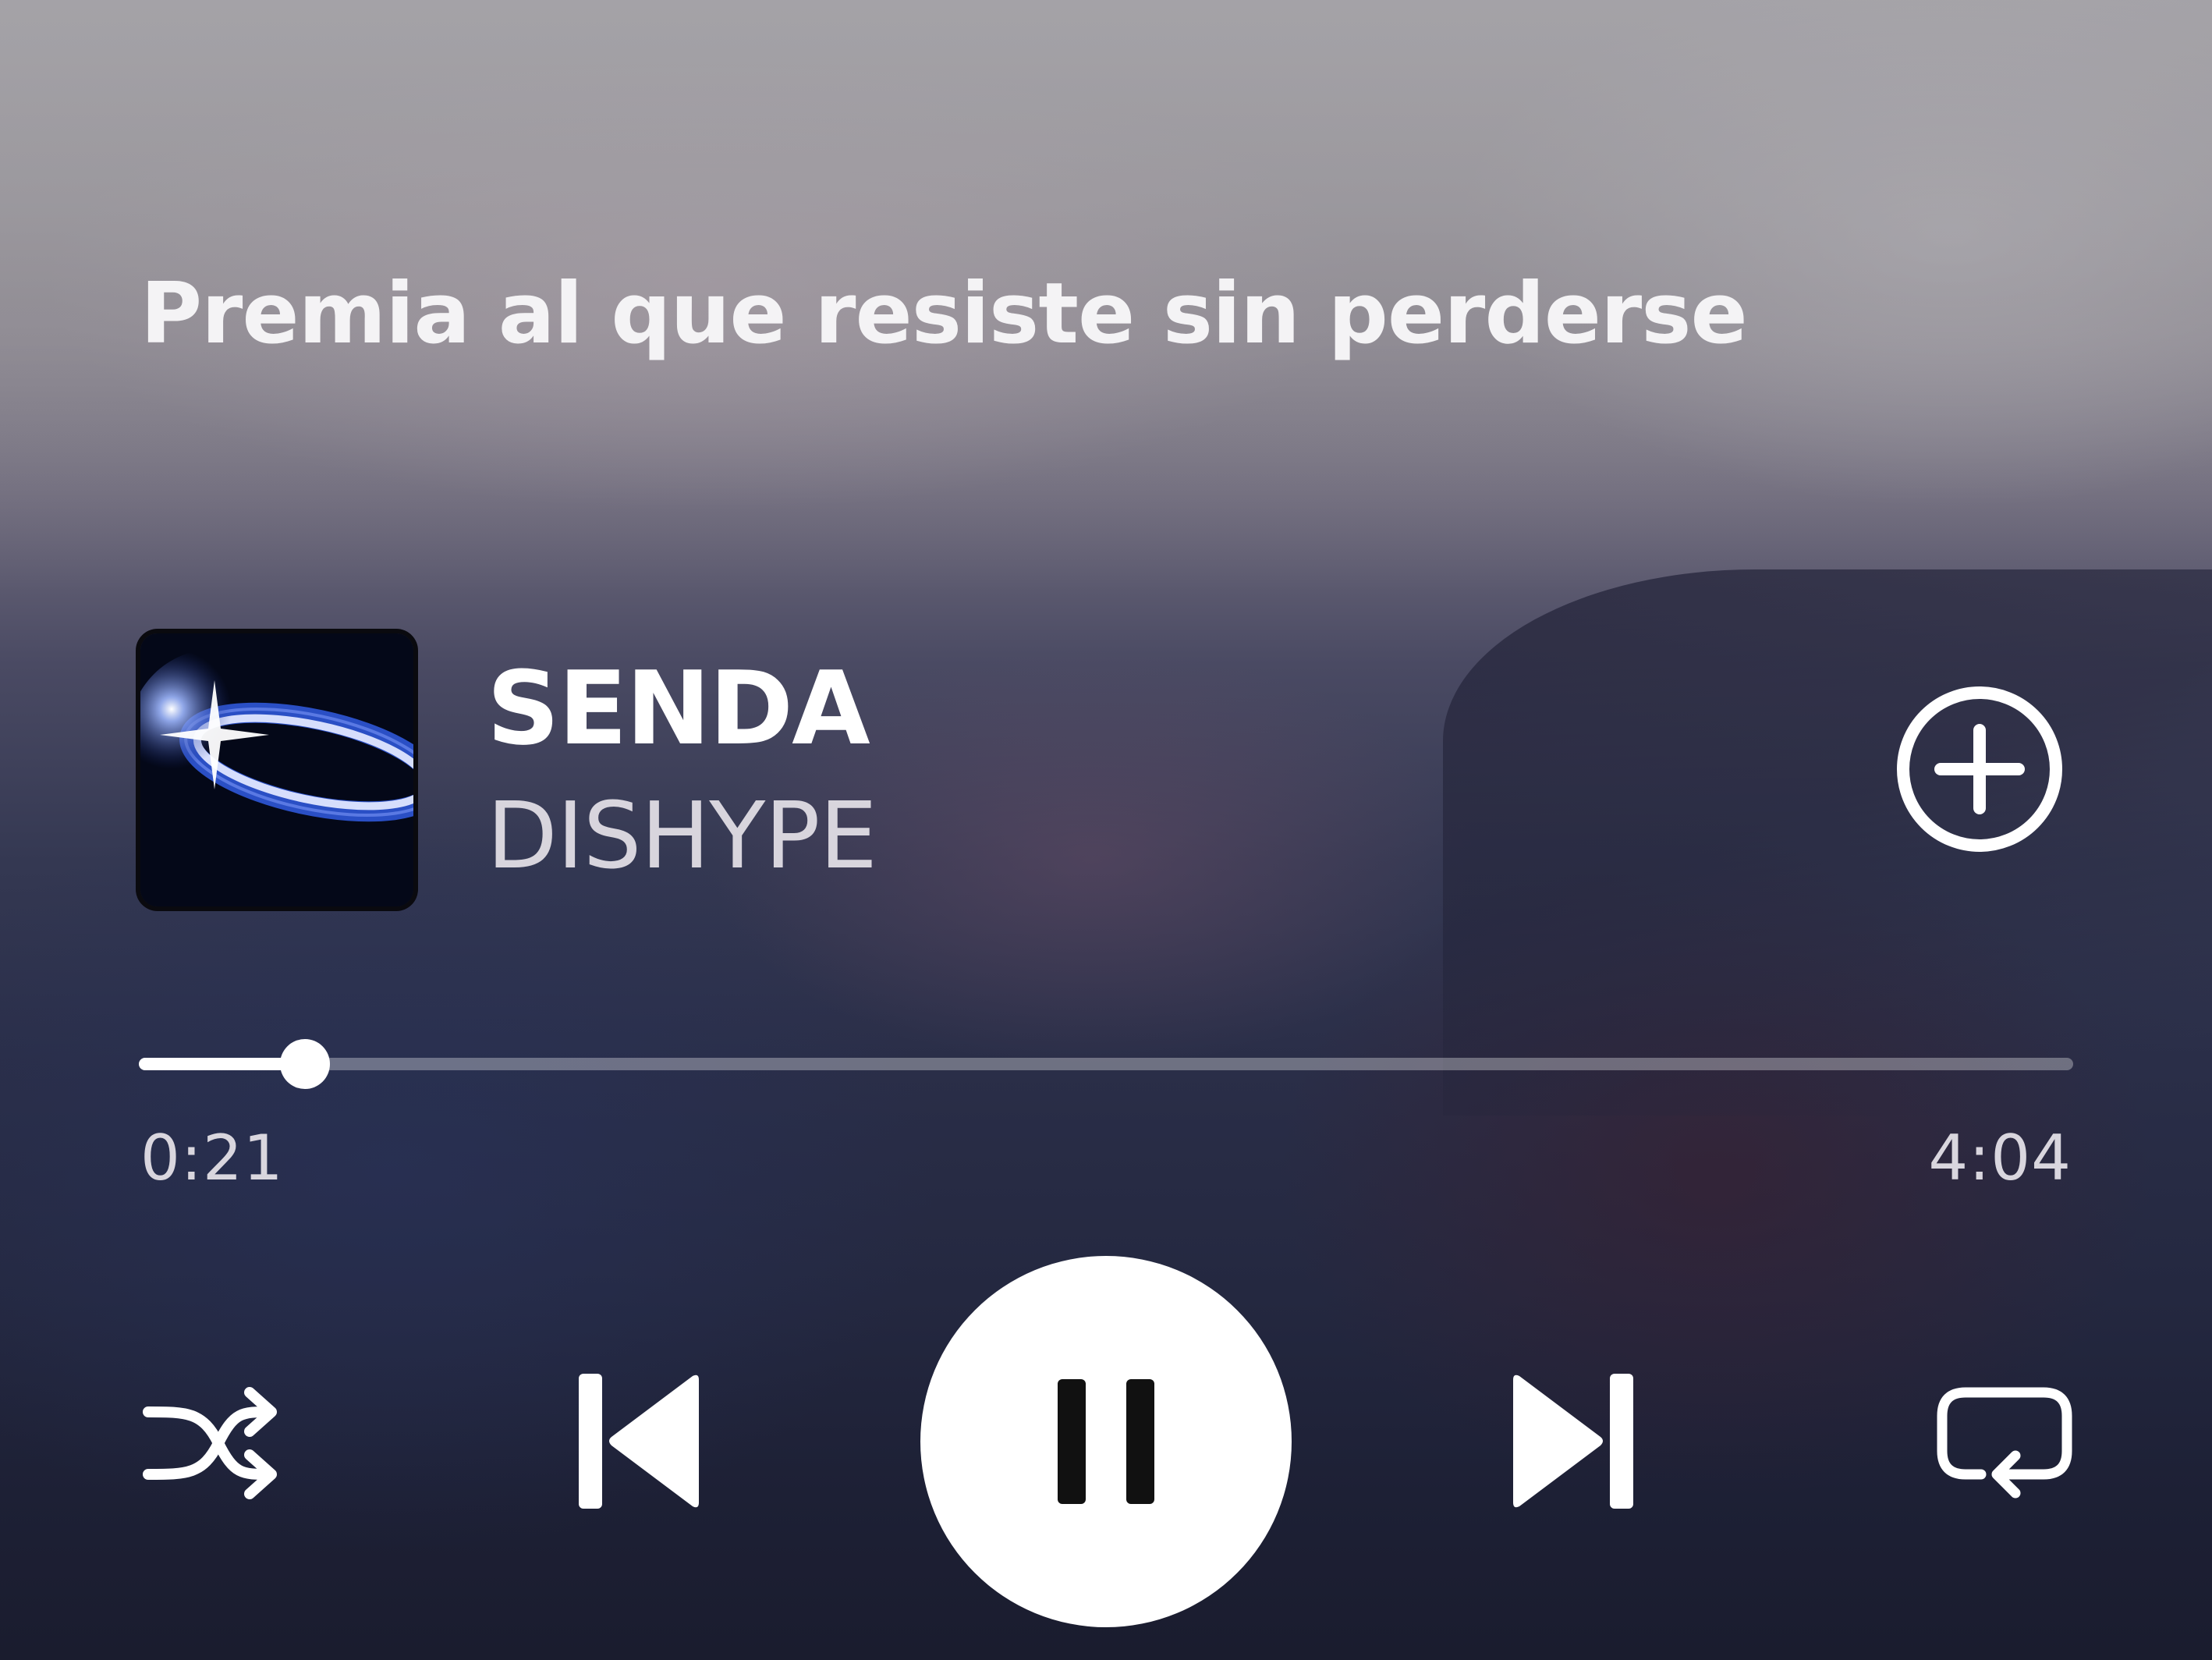 This screenshot has height=1660, width=2212. I want to click on progress-handle, so click(305, 1064).